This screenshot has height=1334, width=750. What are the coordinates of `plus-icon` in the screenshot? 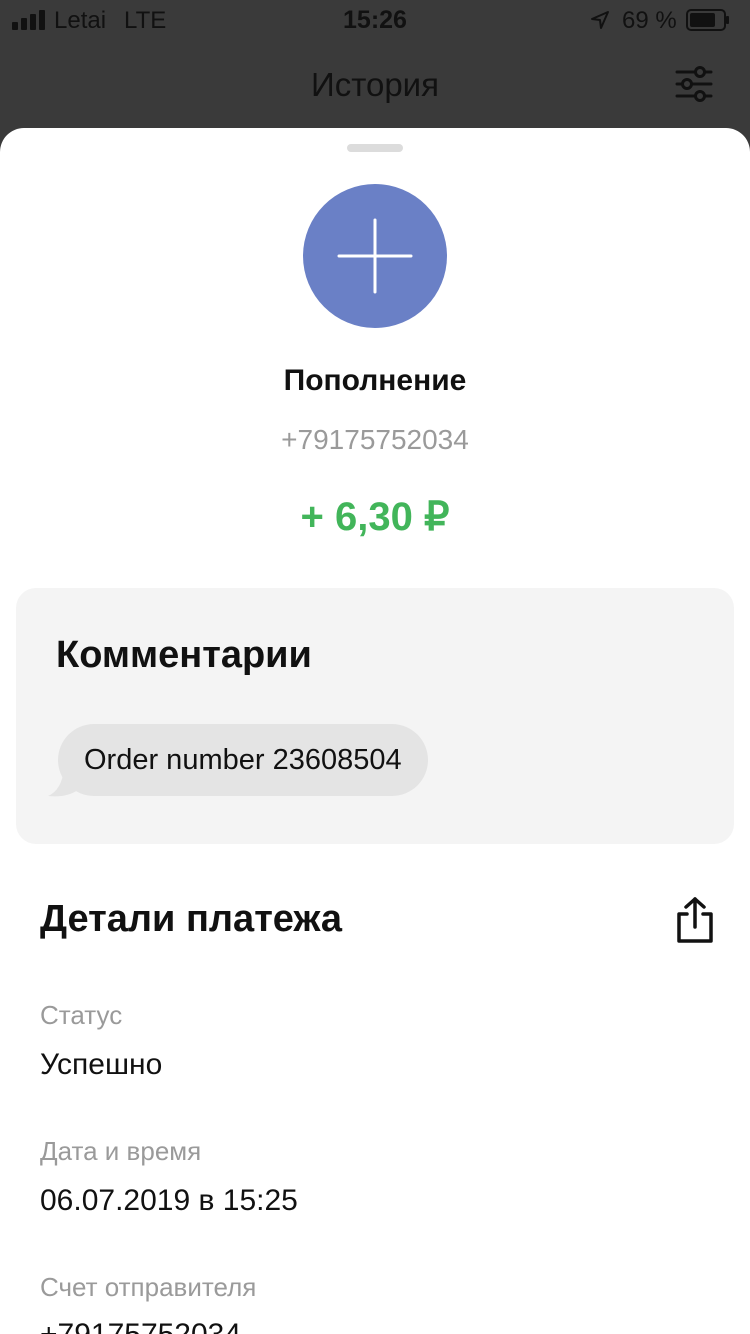 It's located at (375, 256).